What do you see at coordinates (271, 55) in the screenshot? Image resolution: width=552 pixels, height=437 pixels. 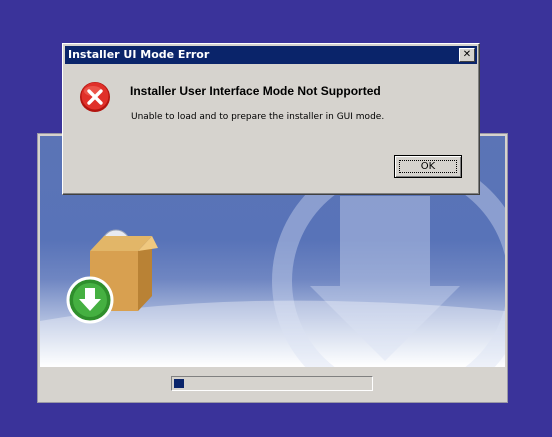 I see `dialog-titlebar: Installer UI Mode Error ✕` at bounding box center [271, 55].